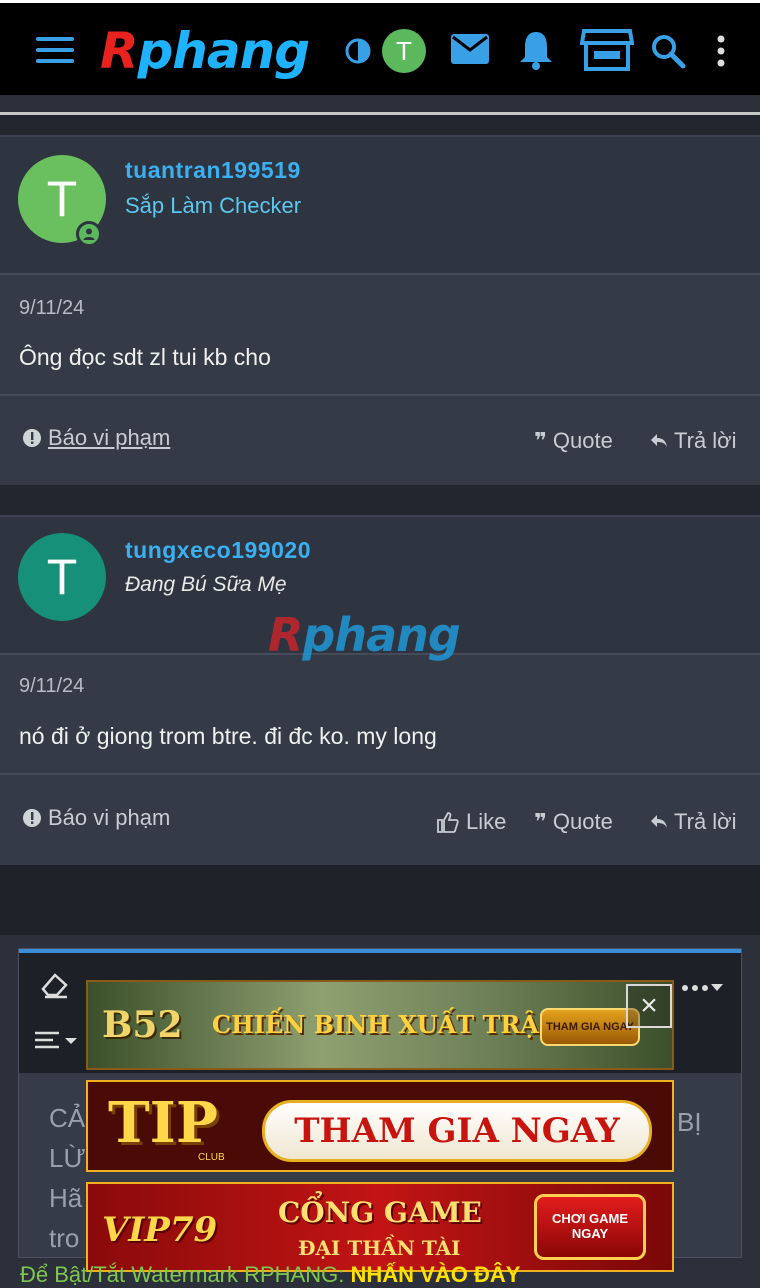 The width and height of the screenshot is (760, 1288). Describe the element at coordinates (590, 1227) in the screenshot. I see `ad-cta-button: CHƠI GAME NGAY` at that location.